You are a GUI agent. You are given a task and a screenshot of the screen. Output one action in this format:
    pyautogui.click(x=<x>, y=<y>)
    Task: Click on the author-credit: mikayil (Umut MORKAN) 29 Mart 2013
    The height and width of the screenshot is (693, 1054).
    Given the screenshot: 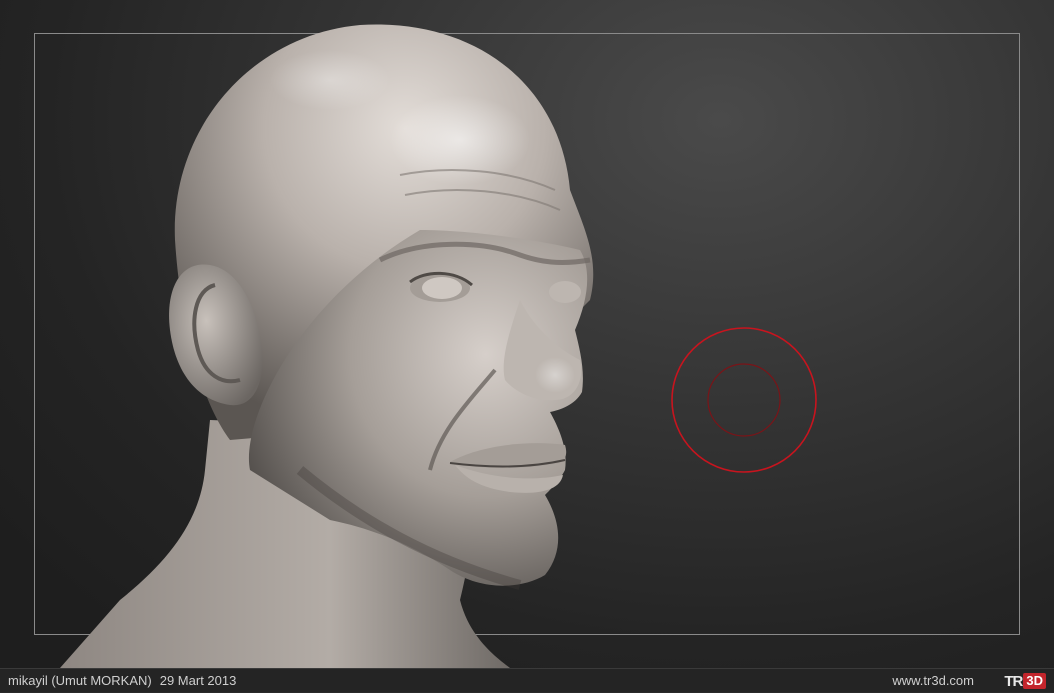 What is the action you would take?
    pyautogui.click(x=122, y=680)
    